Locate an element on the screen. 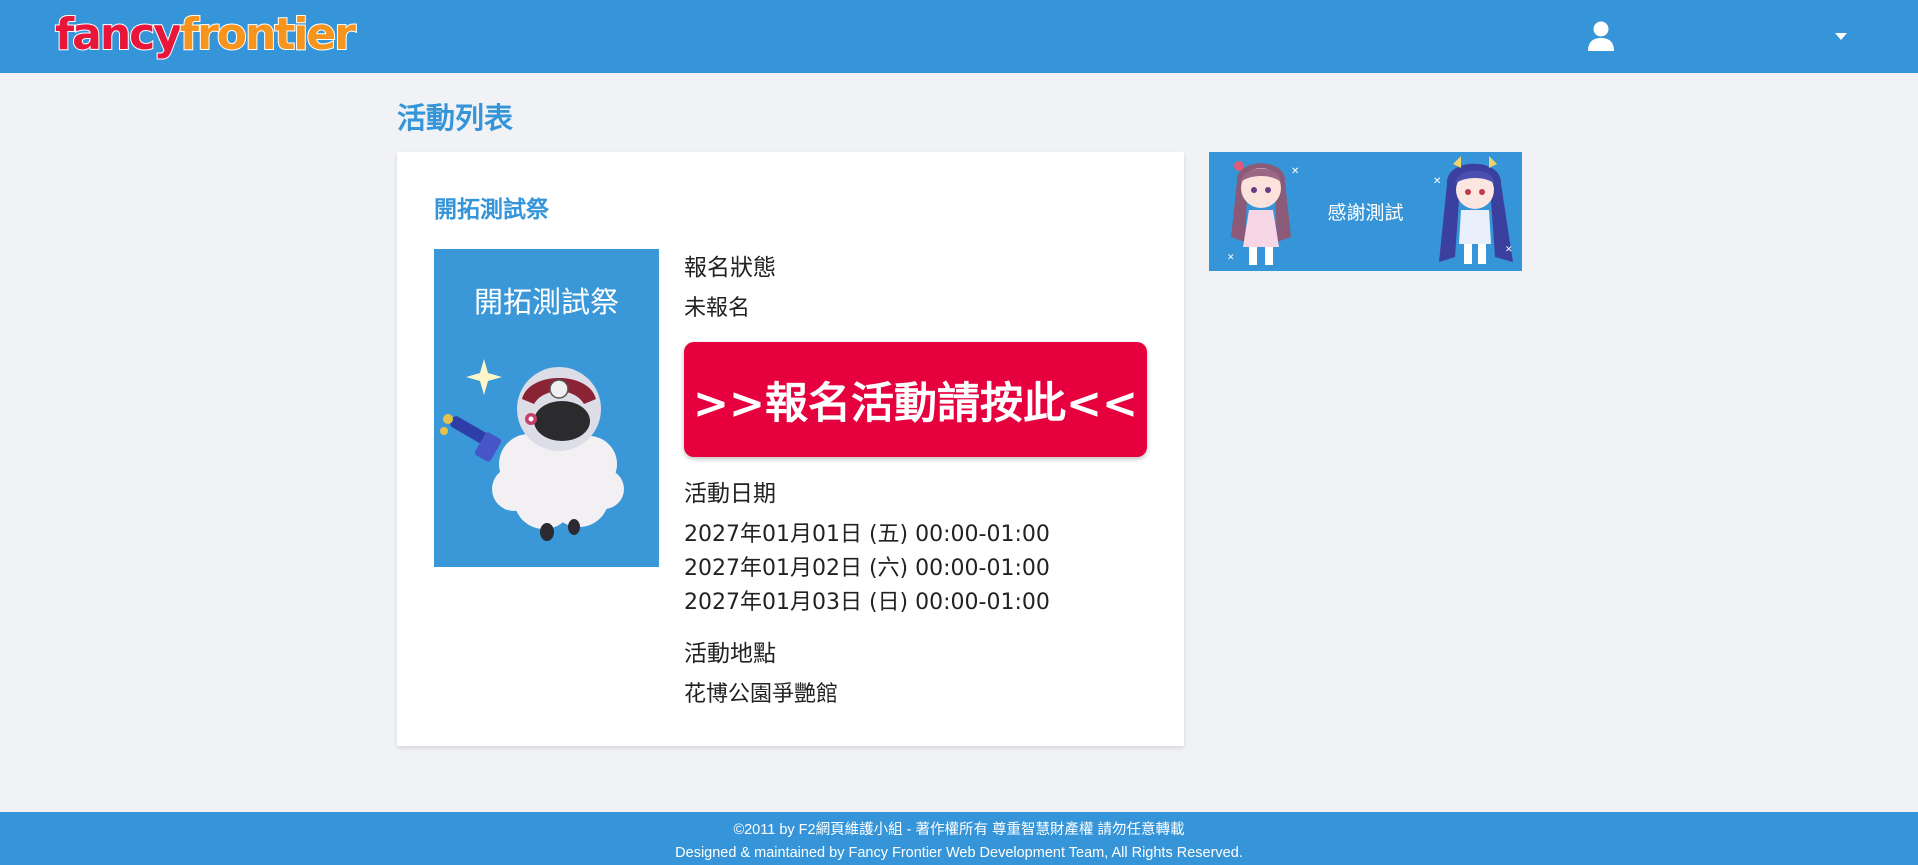 This screenshot has width=1918, height=865. event-location-label: 活動地點 is located at coordinates (730, 654).